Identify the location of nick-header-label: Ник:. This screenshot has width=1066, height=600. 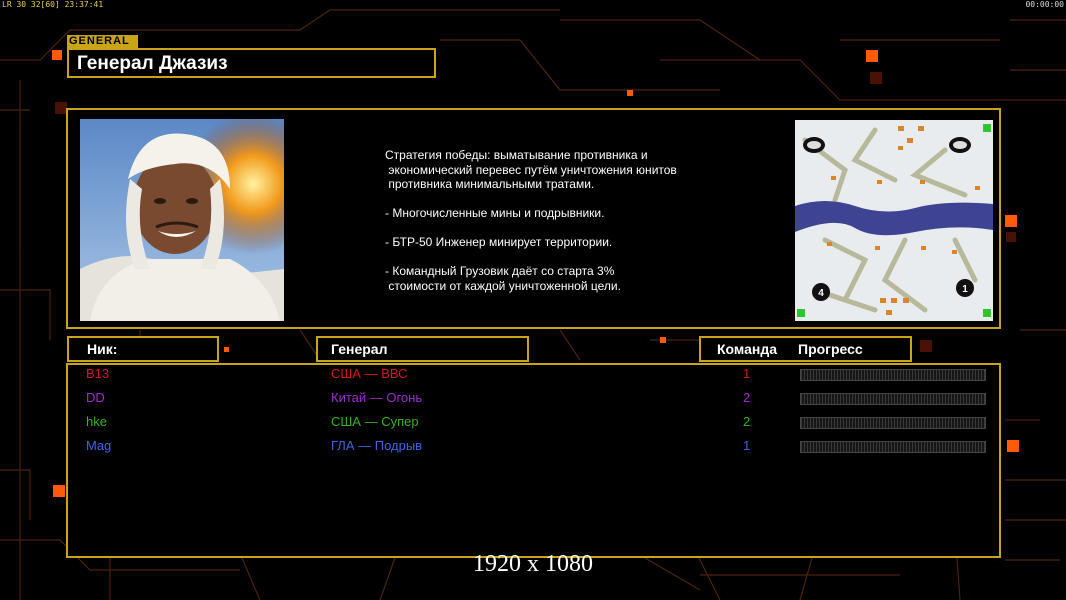
(102, 349).